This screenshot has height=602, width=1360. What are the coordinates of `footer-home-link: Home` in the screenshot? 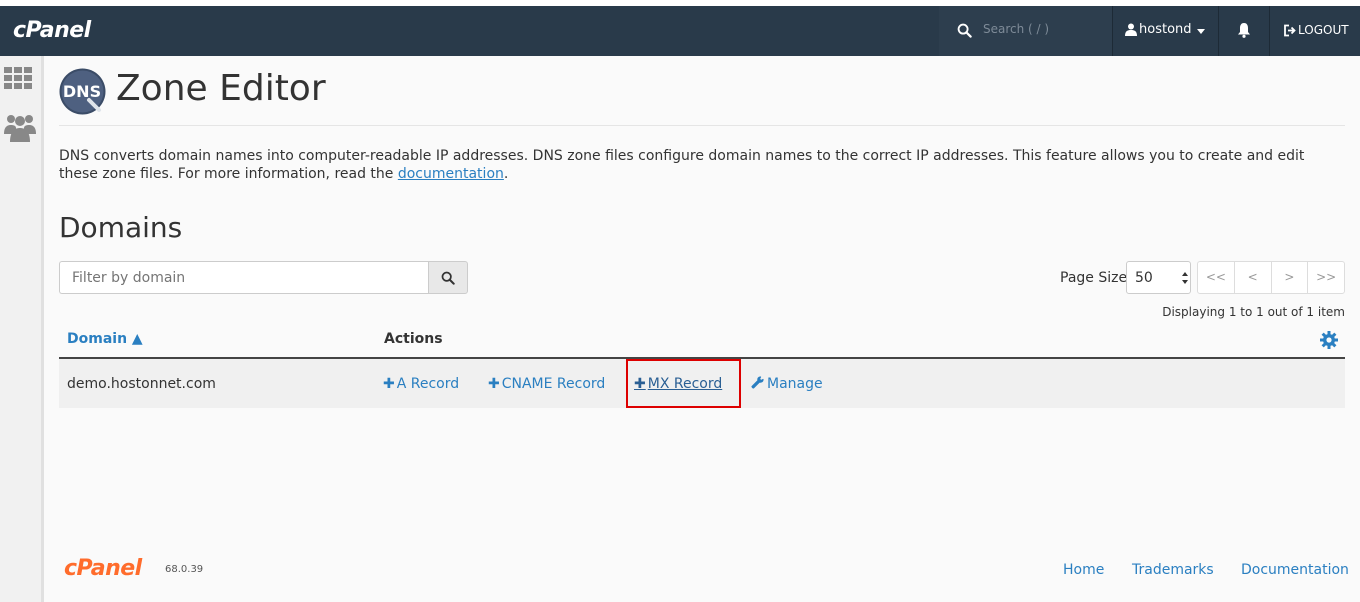 It's located at (1083, 570).